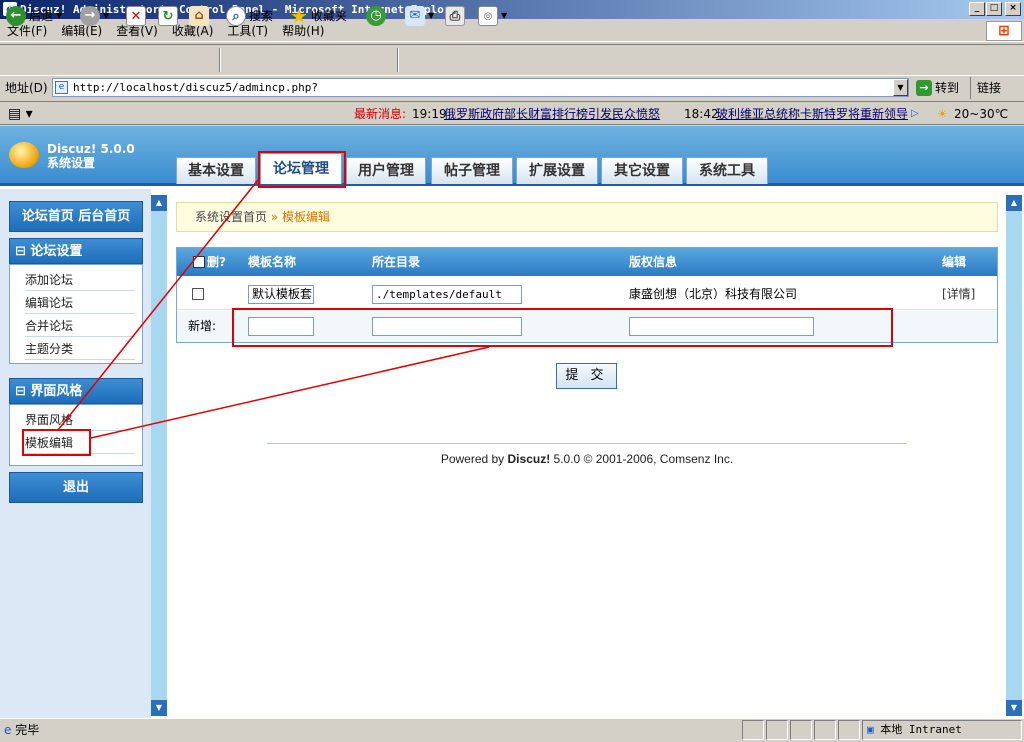 The image size is (1024, 742). What do you see at coordinates (512, 31) in the screenshot?
I see `menu-bar: 文件(F) 编辑(E) 查看(V) 收藏(A) 工具(T) 帮助(H)` at bounding box center [512, 31].